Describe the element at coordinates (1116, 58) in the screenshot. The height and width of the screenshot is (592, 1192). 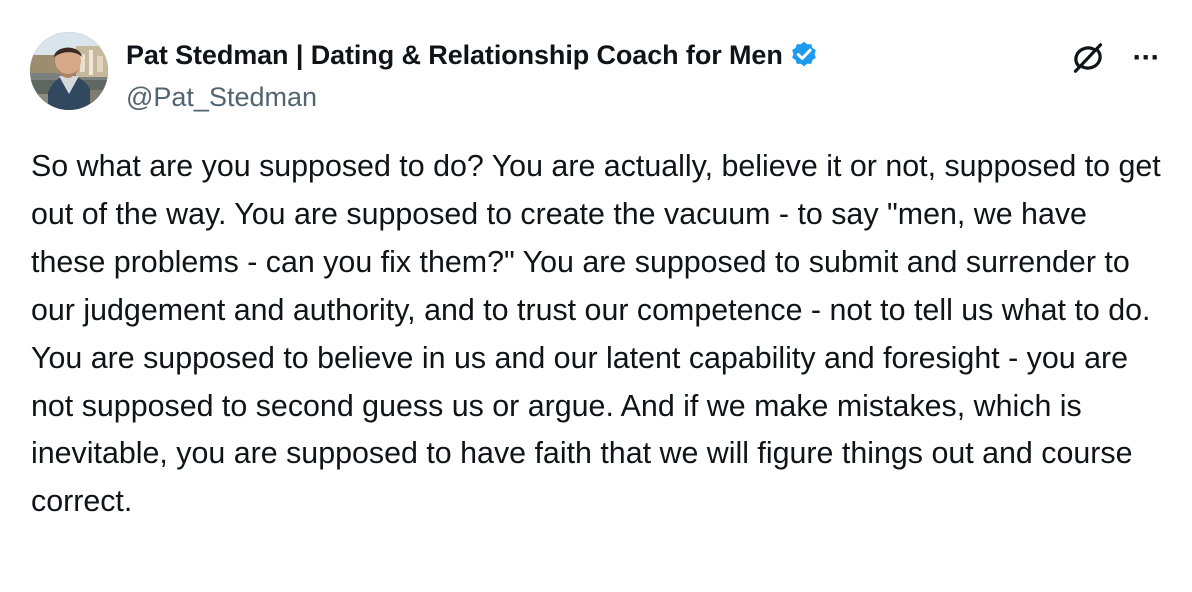
I see `tweet-actions: ···` at that location.